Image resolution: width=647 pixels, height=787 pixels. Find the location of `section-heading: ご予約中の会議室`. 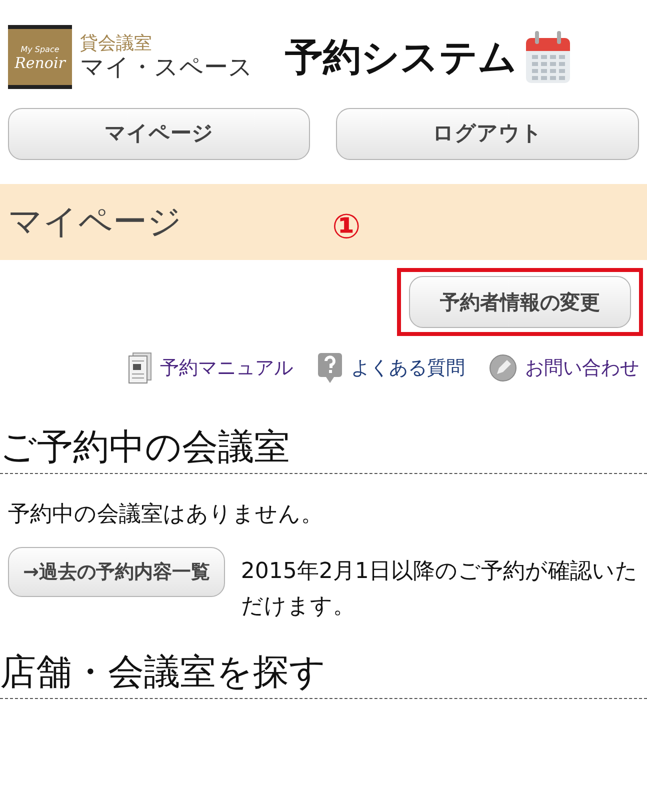

section-heading: ご予約中の会議室 is located at coordinates (145, 448).